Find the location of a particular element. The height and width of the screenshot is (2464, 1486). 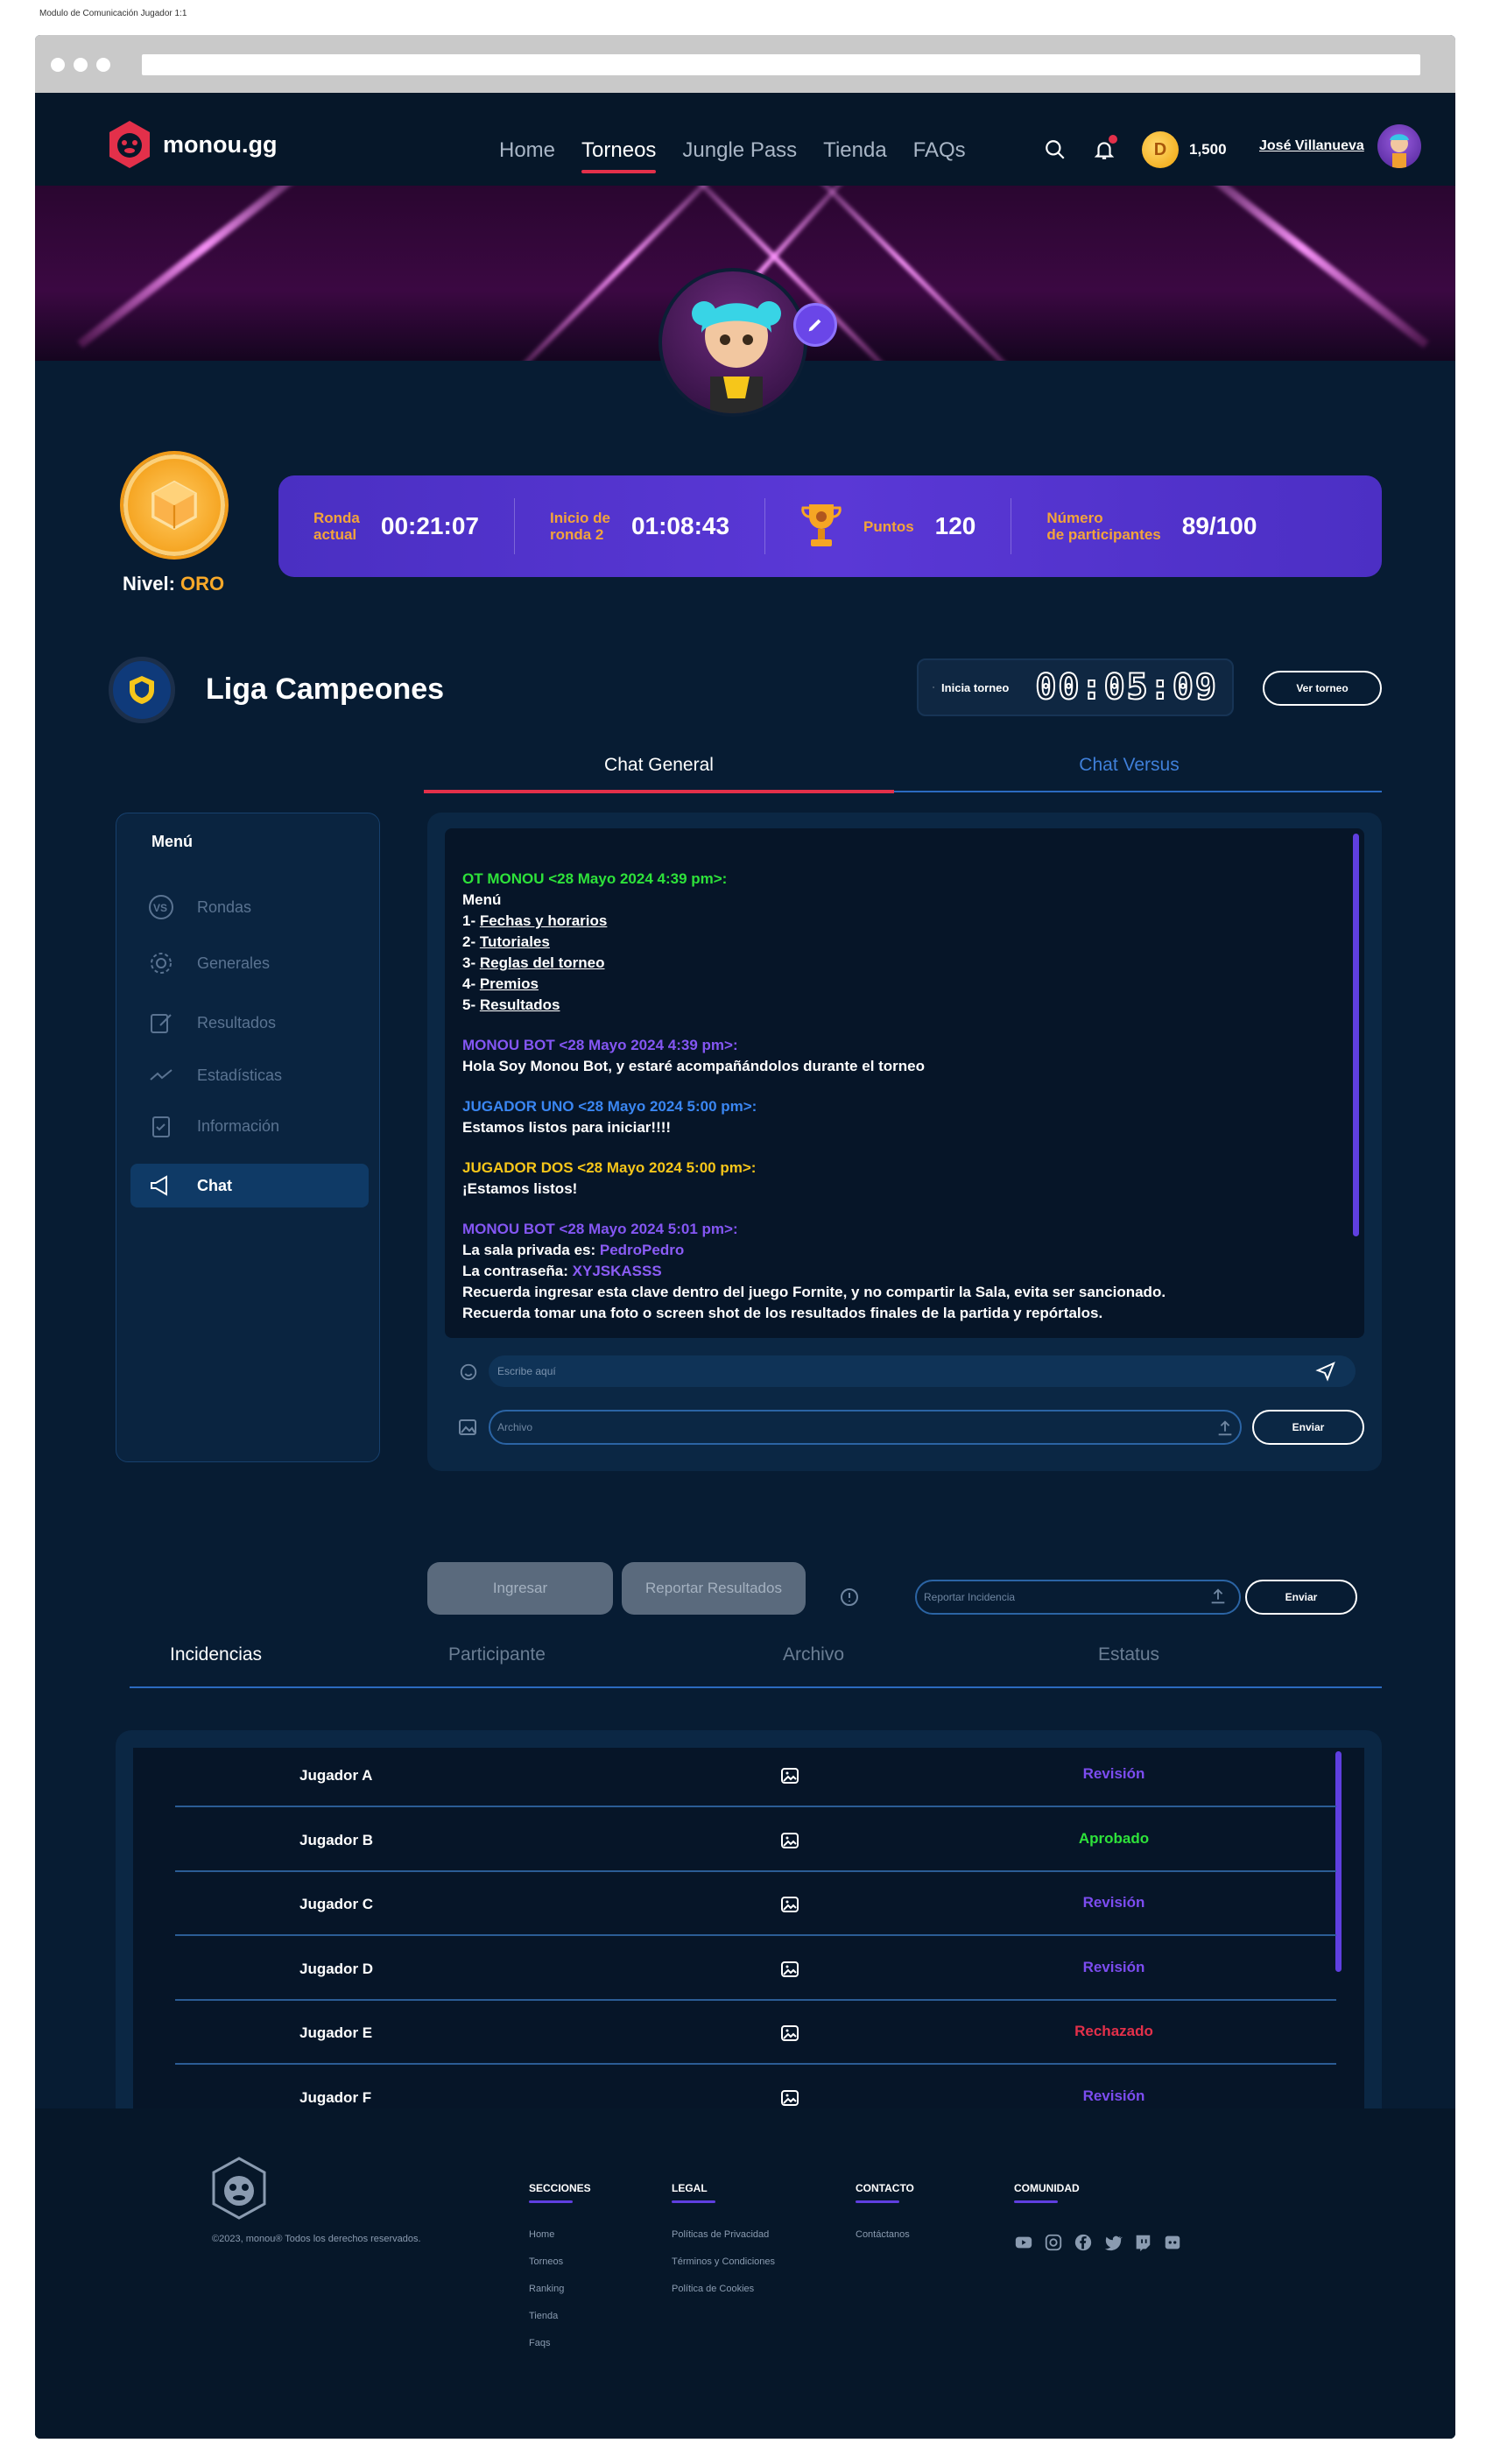

column-incidencias: Incidencias is located at coordinates (216, 1654).